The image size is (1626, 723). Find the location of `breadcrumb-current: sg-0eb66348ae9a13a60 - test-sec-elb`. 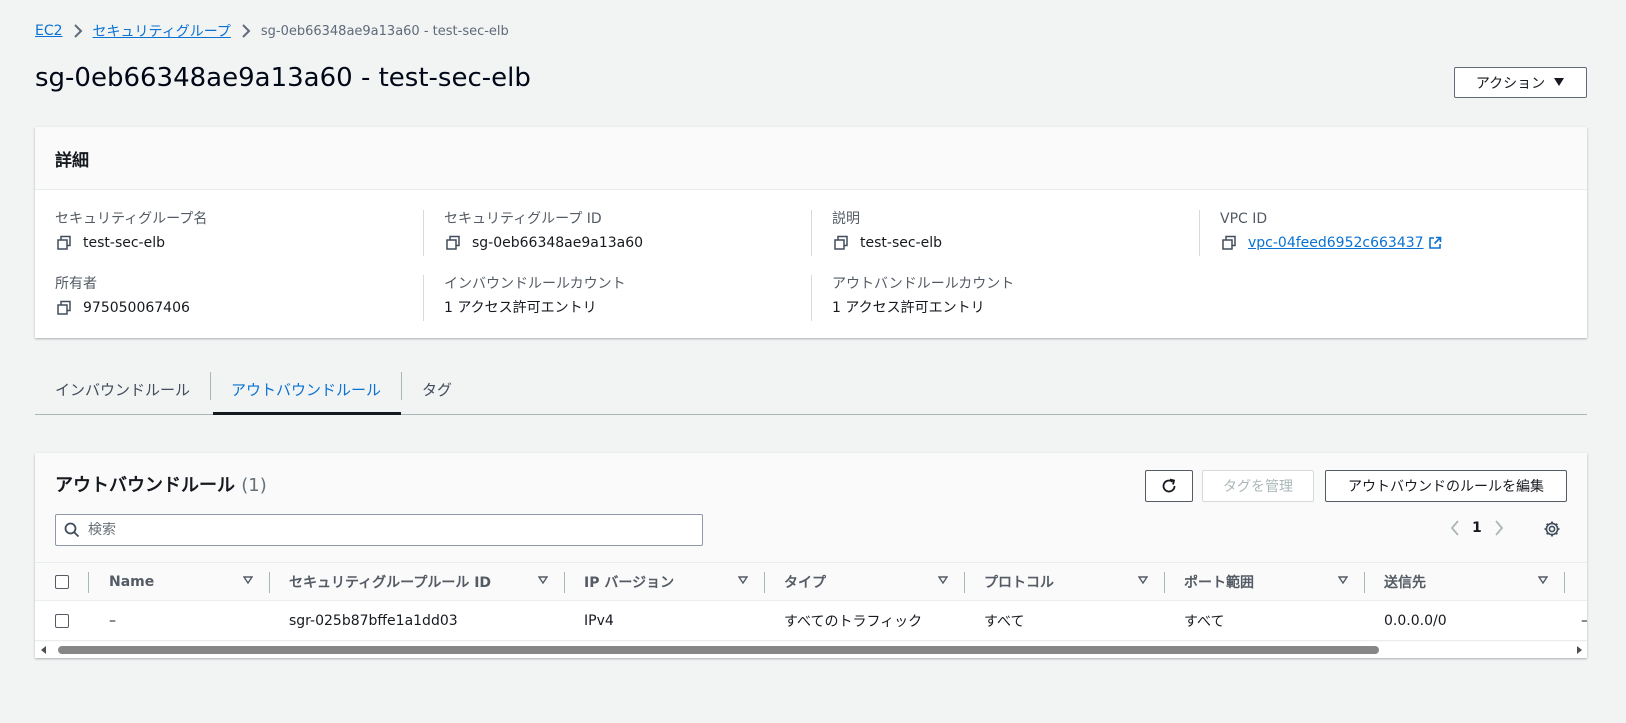

breadcrumb-current: sg-0eb66348ae9a13a60 - test-sec-elb is located at coordinates (384, 31).